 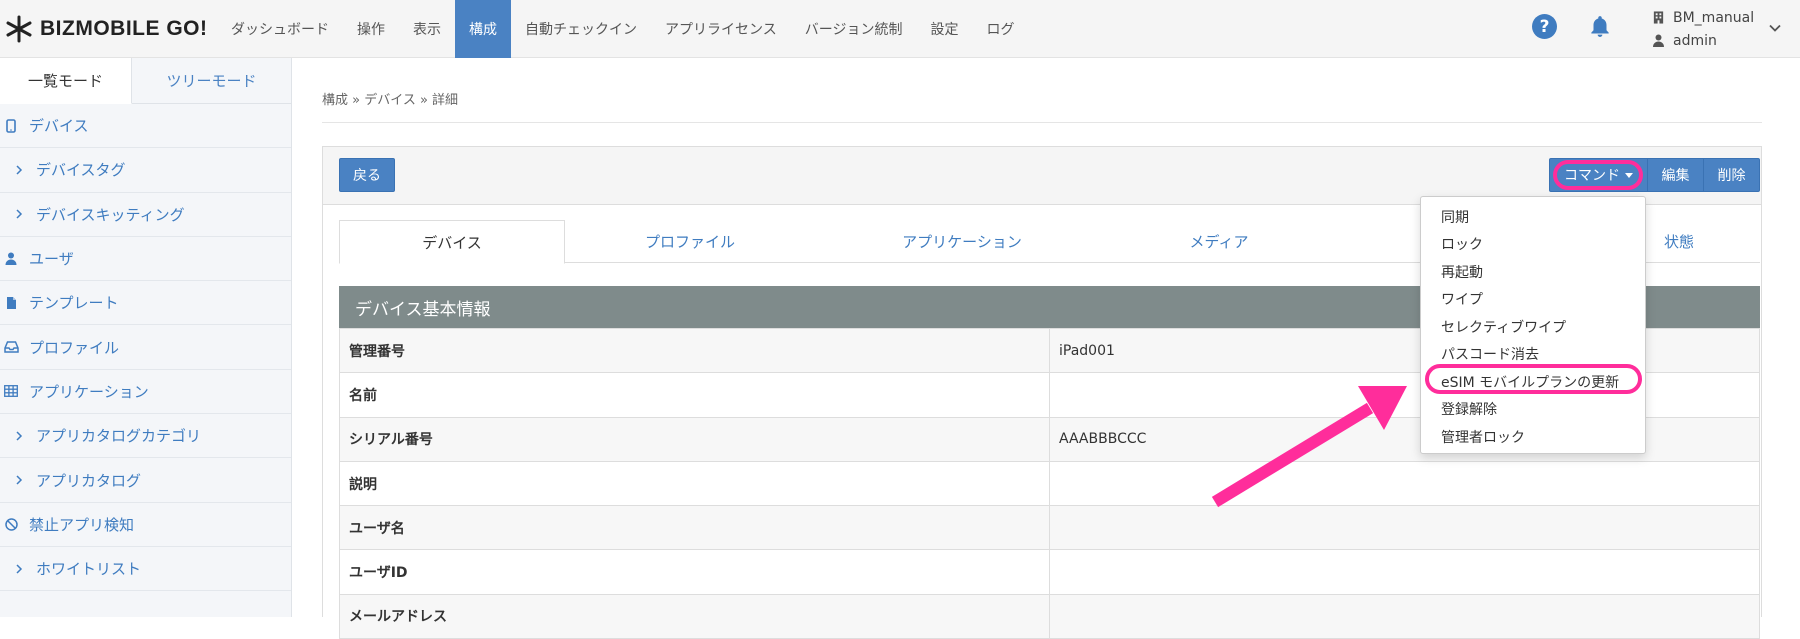 I want to click on nav-log: ログ, so click(x=1000, y=29).